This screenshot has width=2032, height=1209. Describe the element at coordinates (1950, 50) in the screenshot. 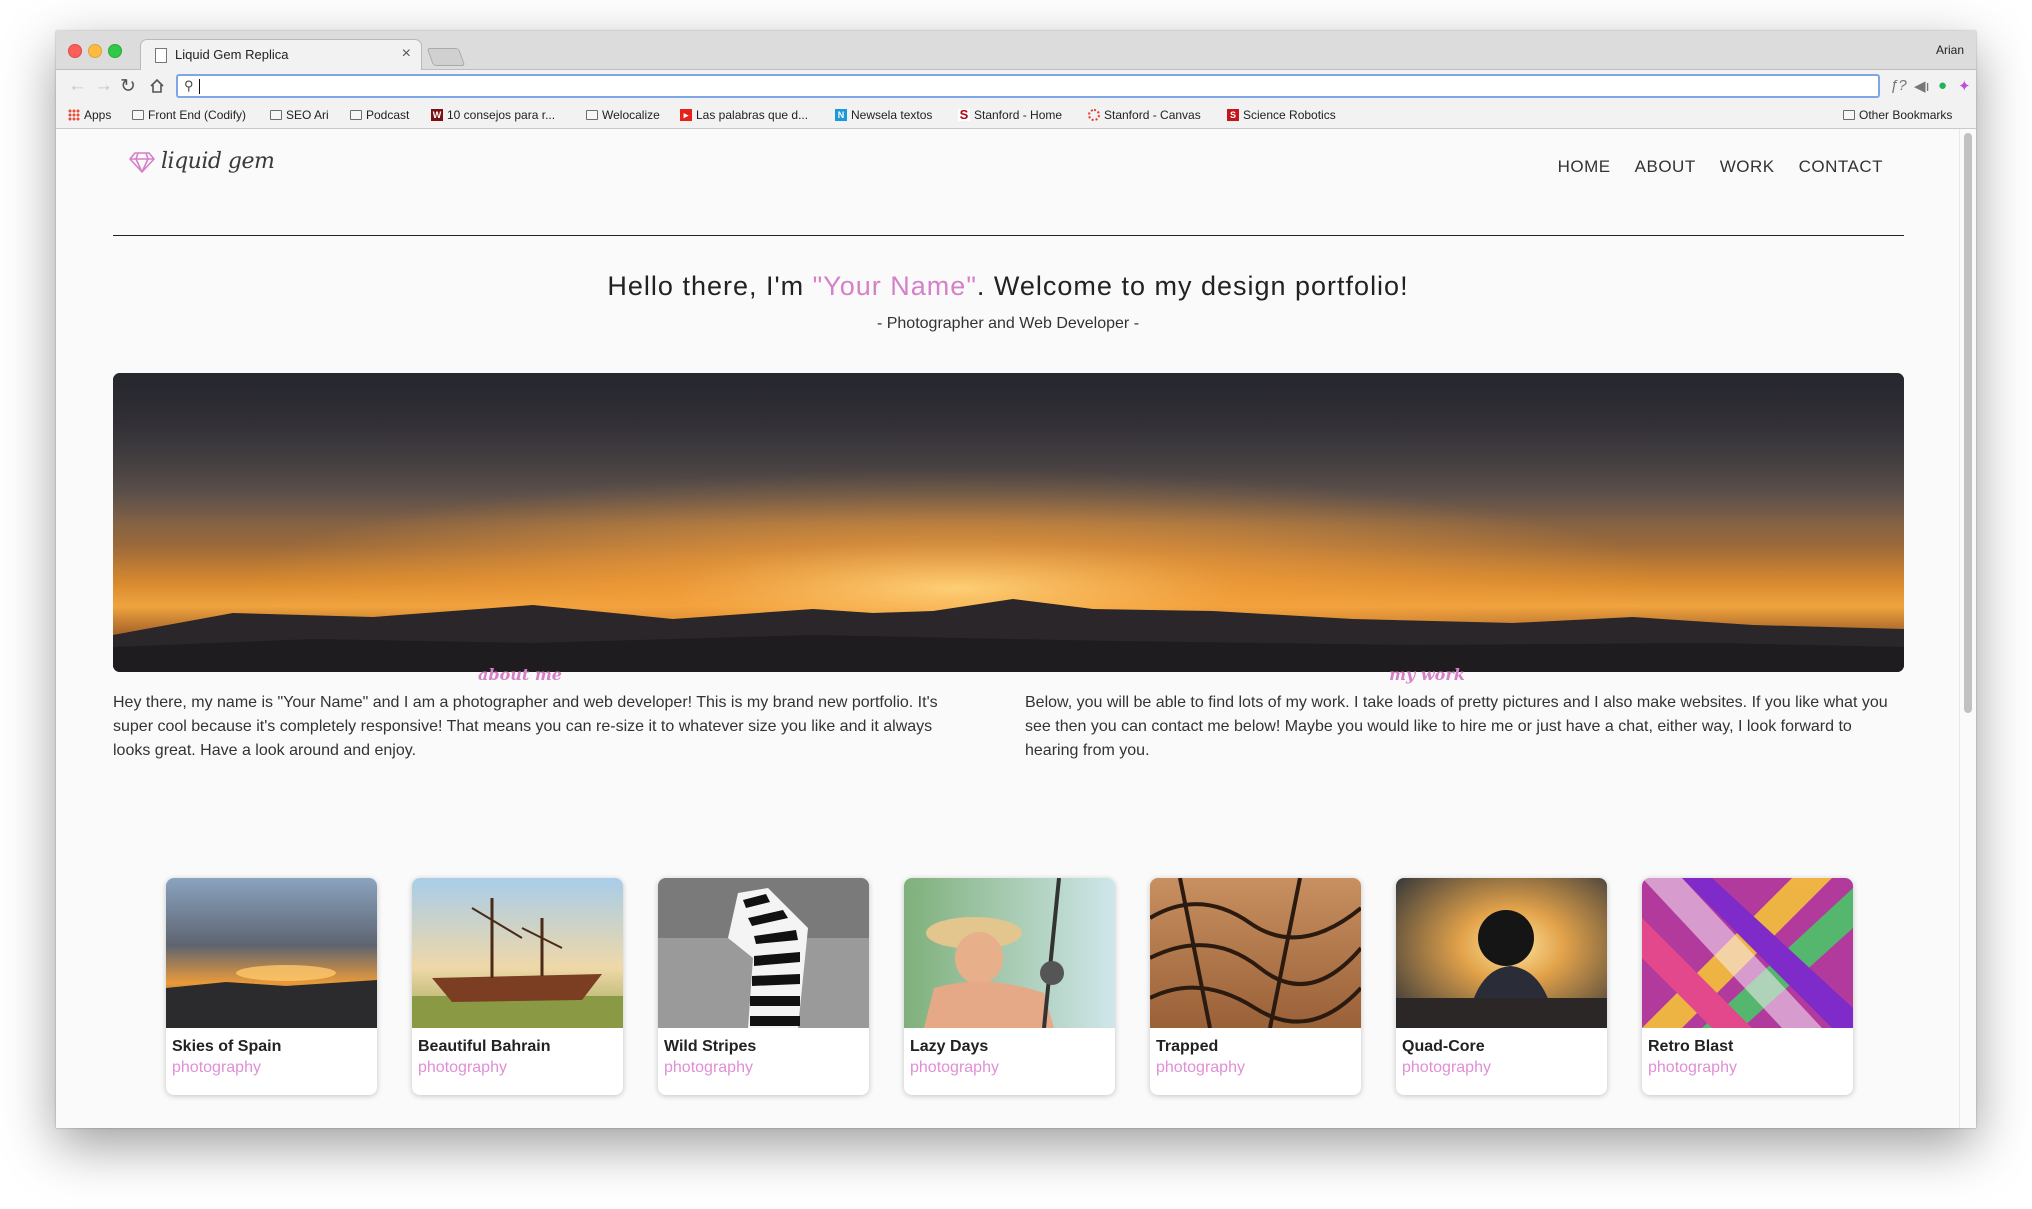

I see `profile-name: Arian` at that location.